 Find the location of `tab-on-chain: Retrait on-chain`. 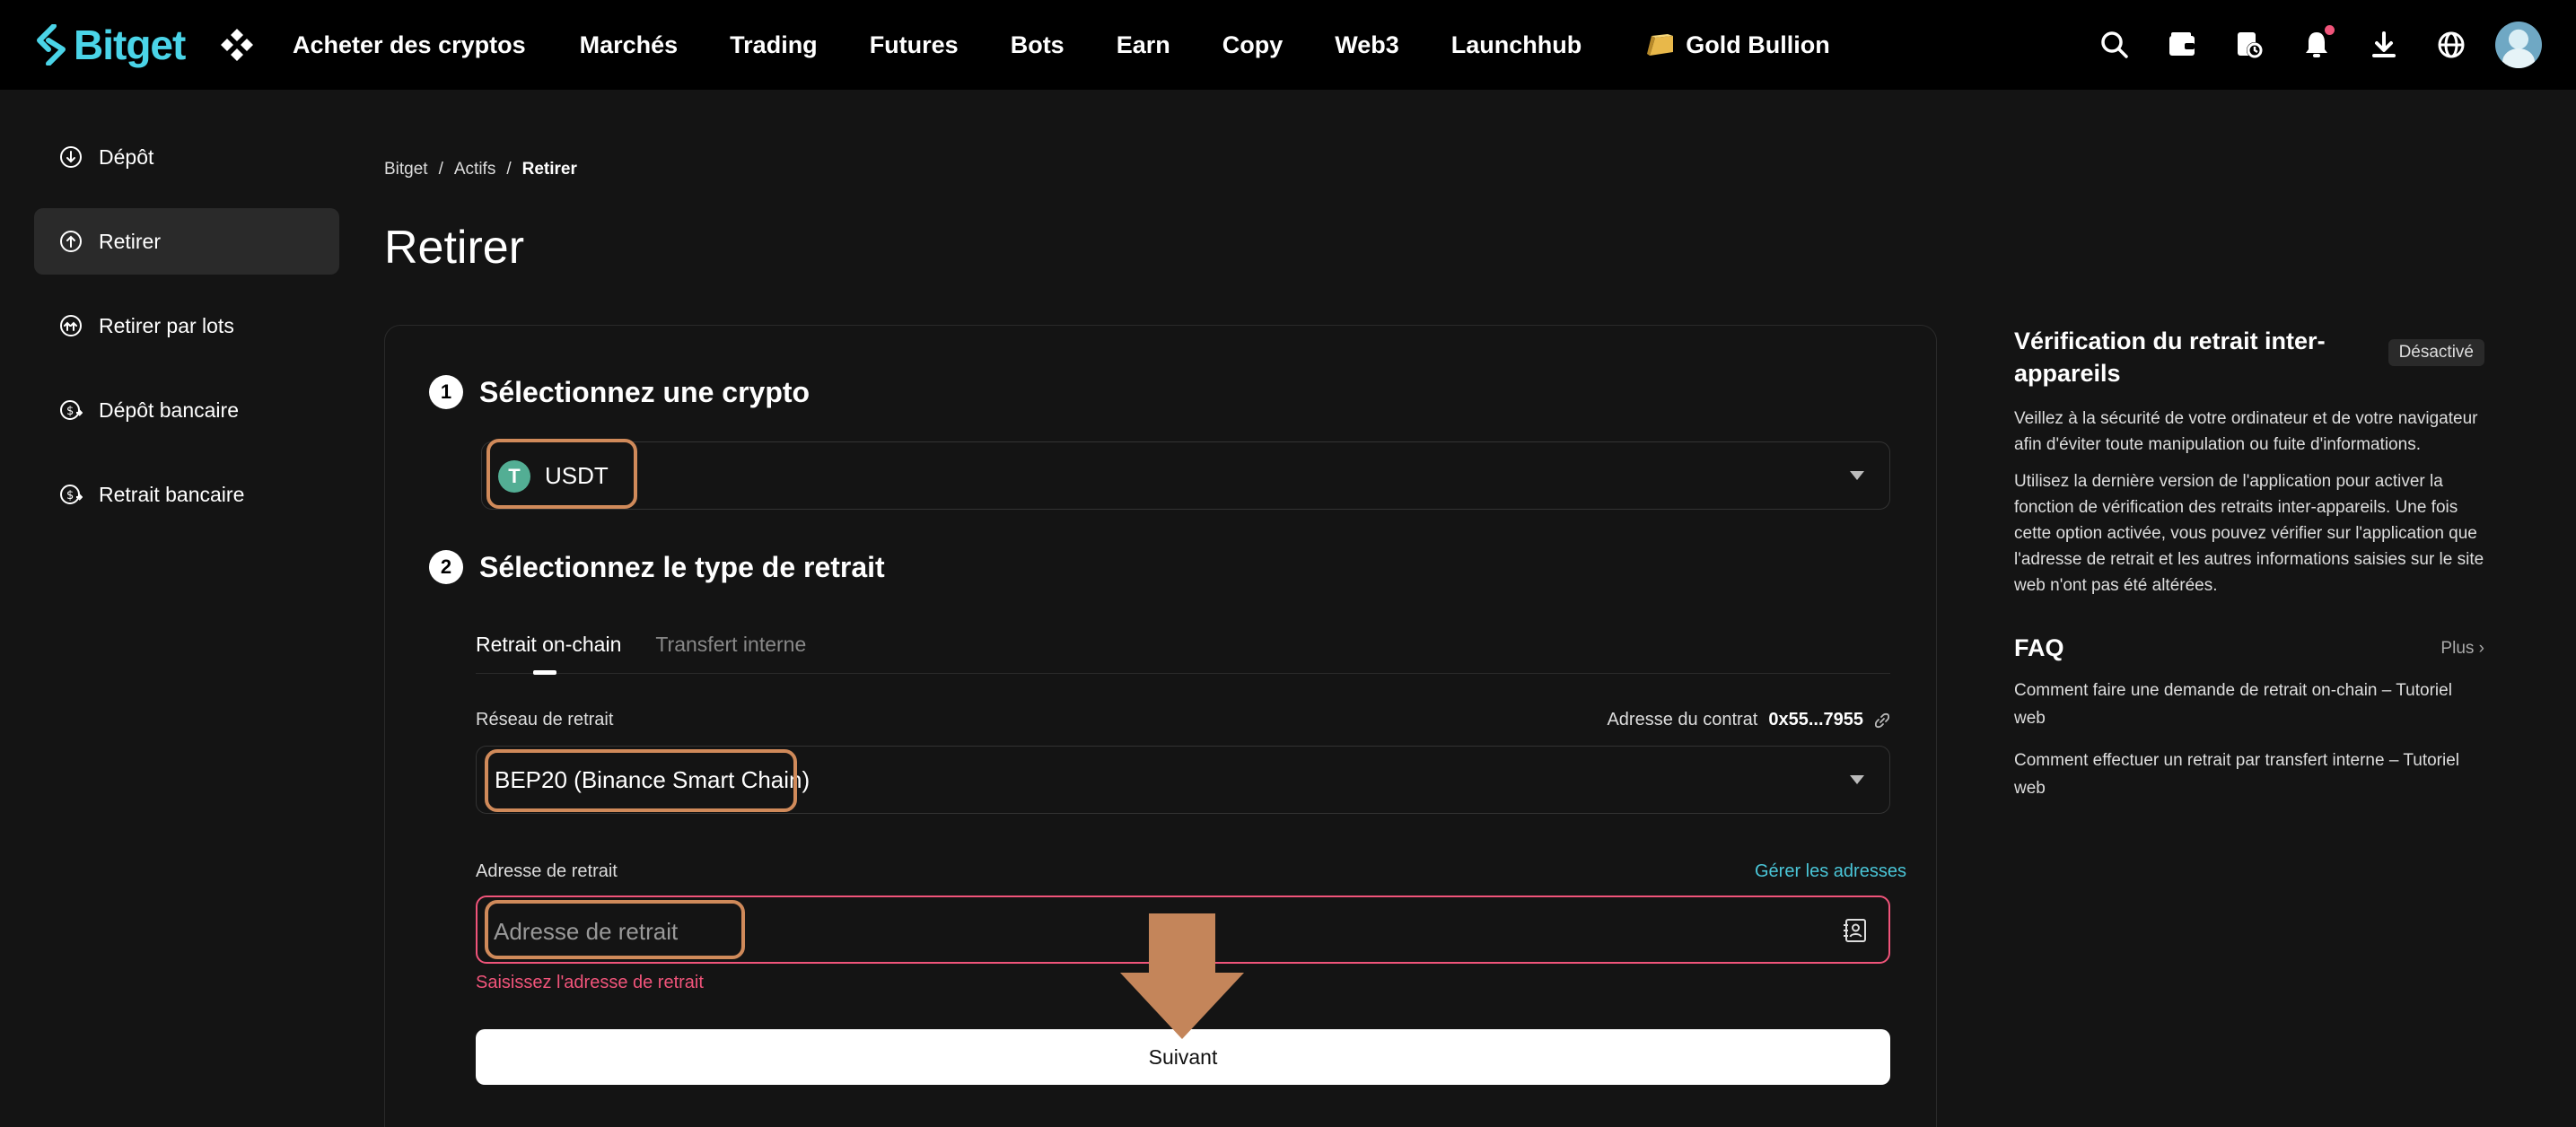

tab-on-chain: Retrait on-chain is located at coordinates (548, 654).